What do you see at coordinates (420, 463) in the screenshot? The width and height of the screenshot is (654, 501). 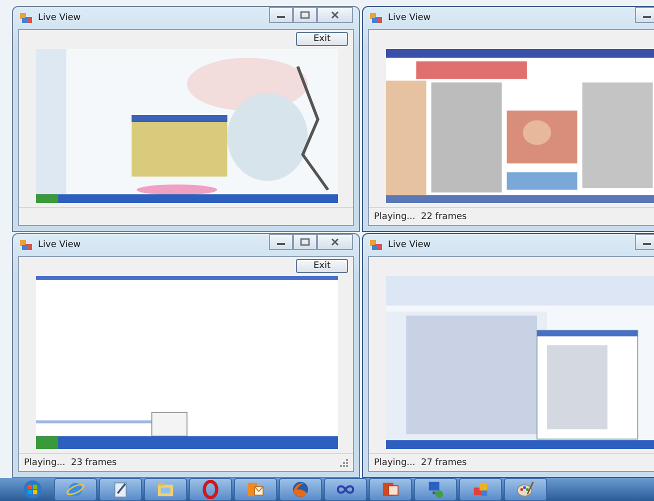 I see `status-text: Playing... 27 frames` at bounding box center [420, 463].